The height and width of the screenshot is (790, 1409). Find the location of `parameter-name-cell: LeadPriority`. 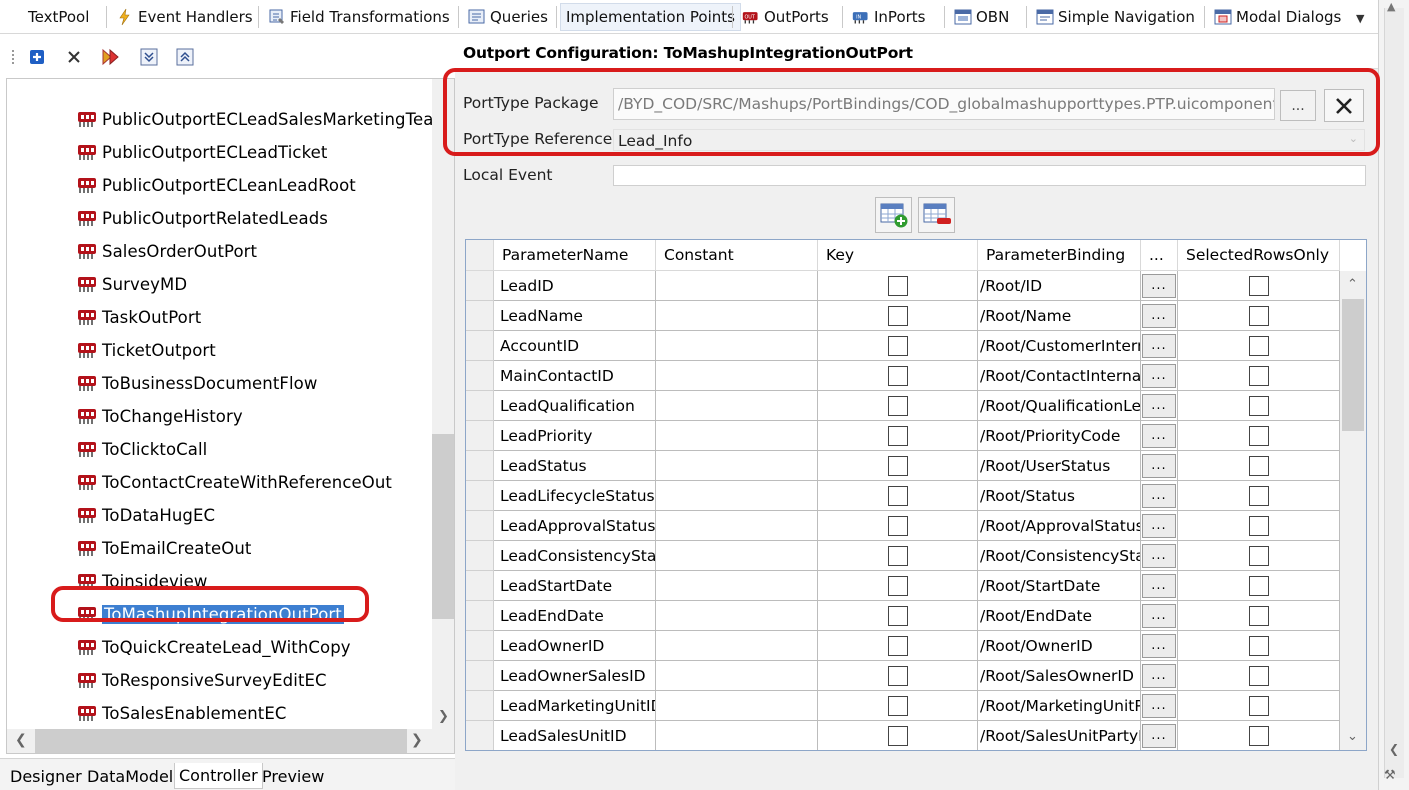

parameter-name-cell: LeadPriority is located at coordinates (575, 436).